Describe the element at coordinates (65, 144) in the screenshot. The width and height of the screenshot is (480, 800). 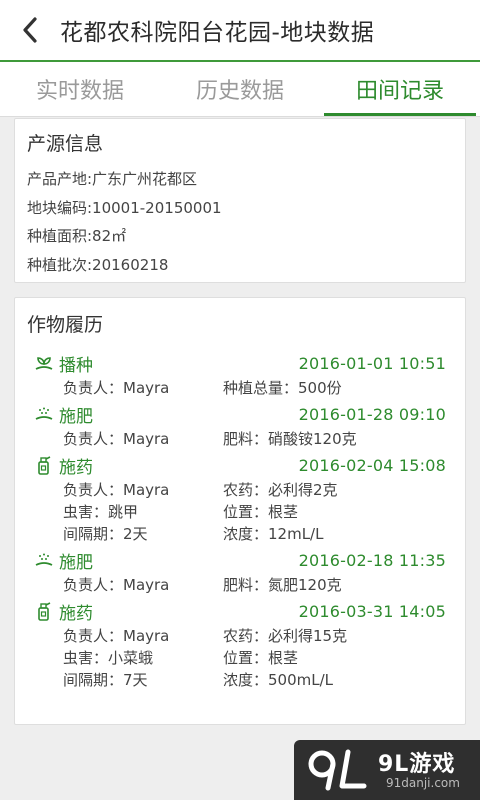
I see `origin-info-title: 产源信息` at that location.